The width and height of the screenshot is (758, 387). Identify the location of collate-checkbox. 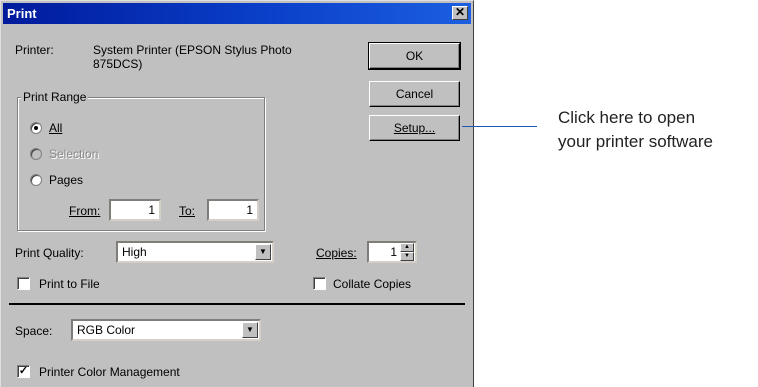
(319, 283).